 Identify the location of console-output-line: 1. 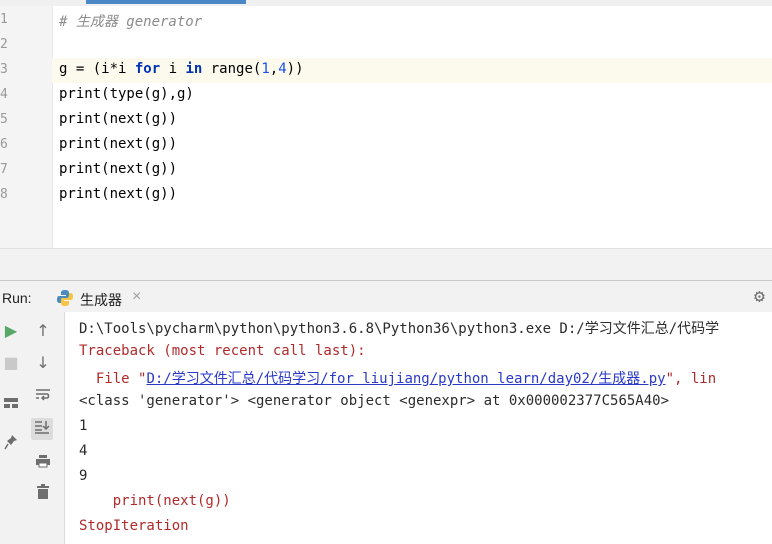
(83, 426).